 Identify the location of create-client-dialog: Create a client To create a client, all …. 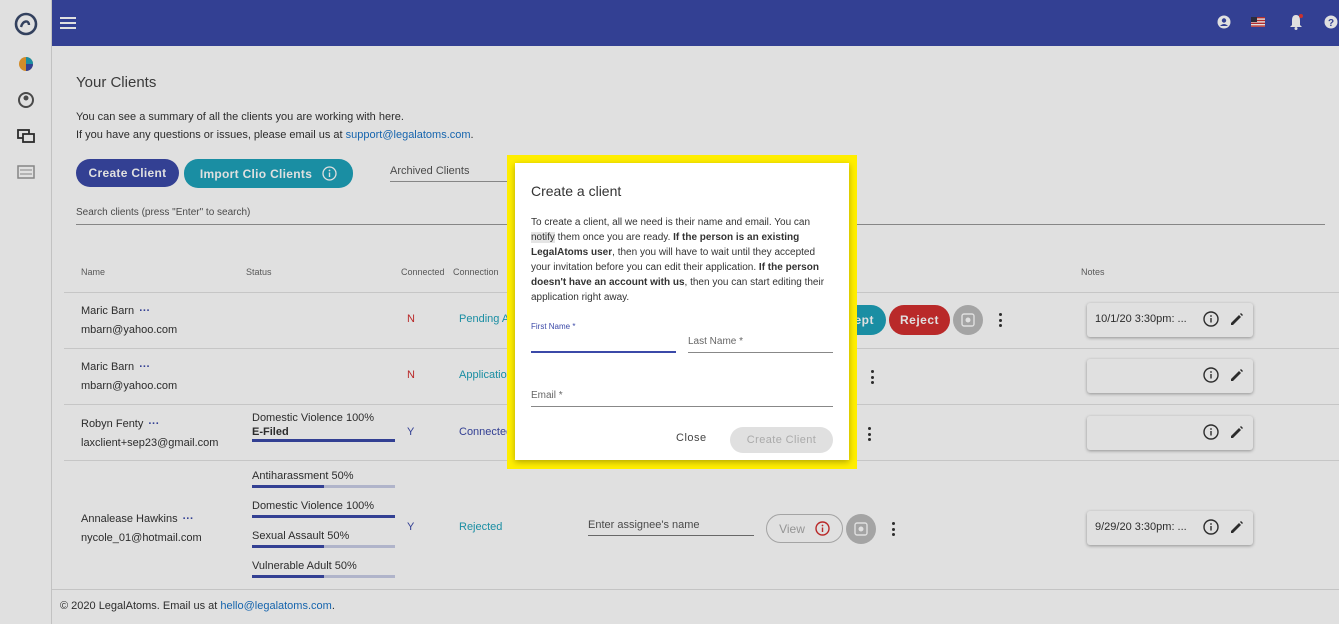
(682, 311).